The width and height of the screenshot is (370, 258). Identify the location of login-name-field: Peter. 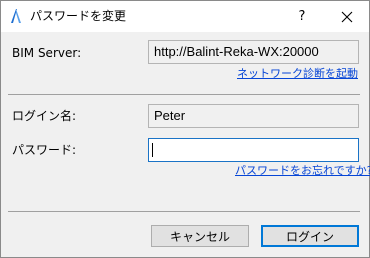
(253, 116).